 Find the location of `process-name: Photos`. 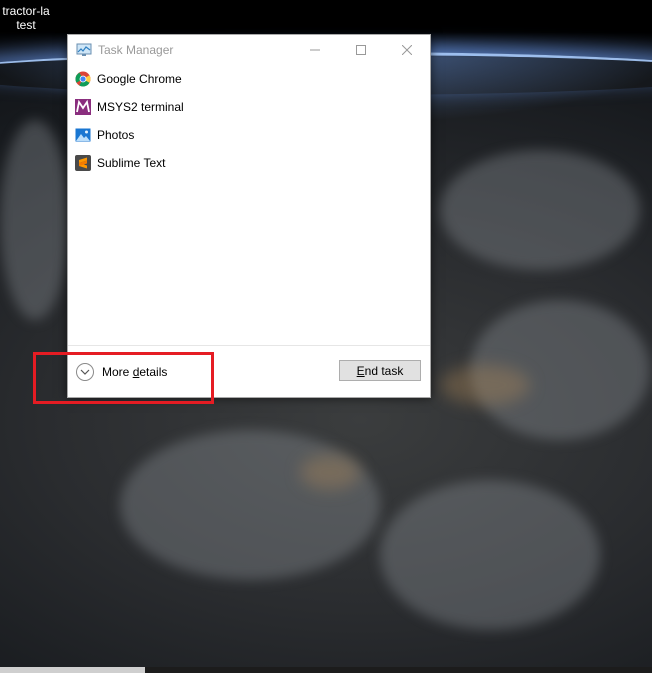

process-name: Photos is located at coordinates (116, 135).